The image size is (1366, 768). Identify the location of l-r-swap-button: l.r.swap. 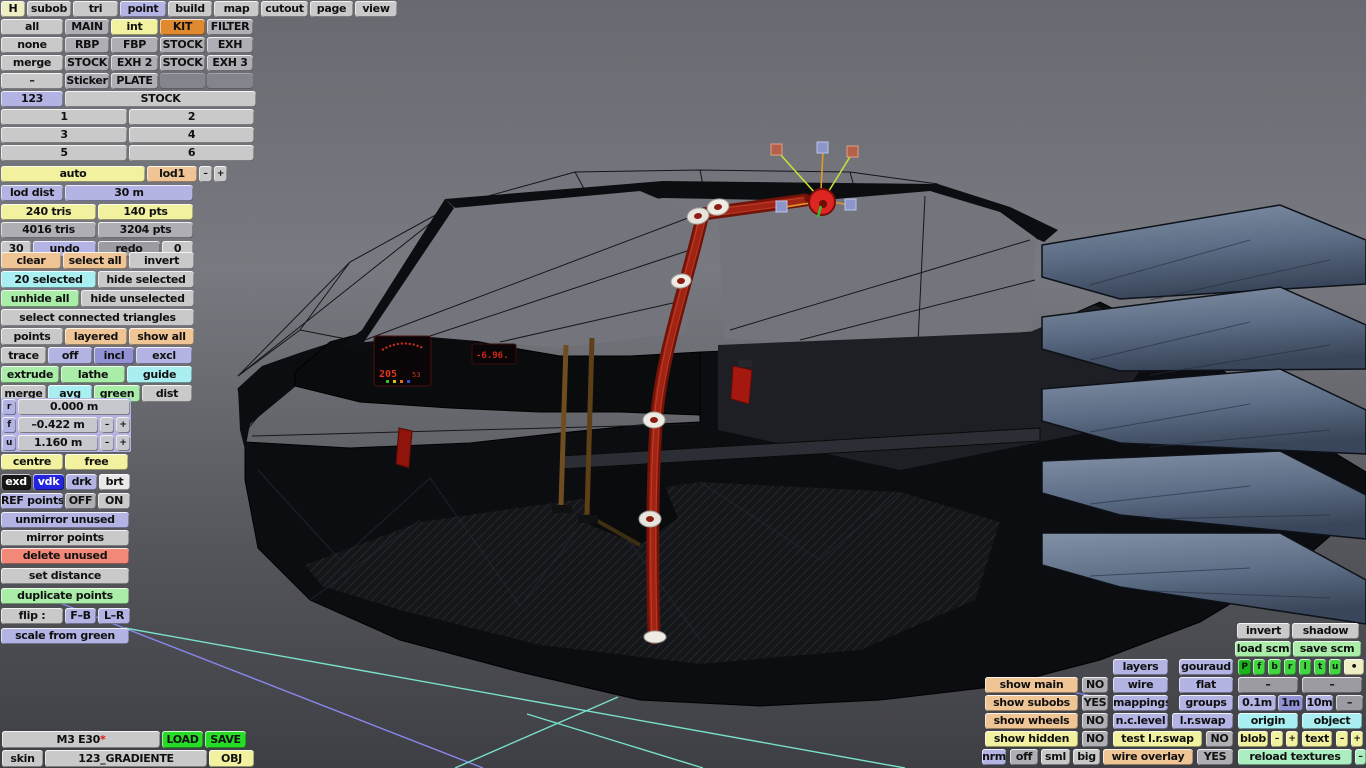
(1202, 721).